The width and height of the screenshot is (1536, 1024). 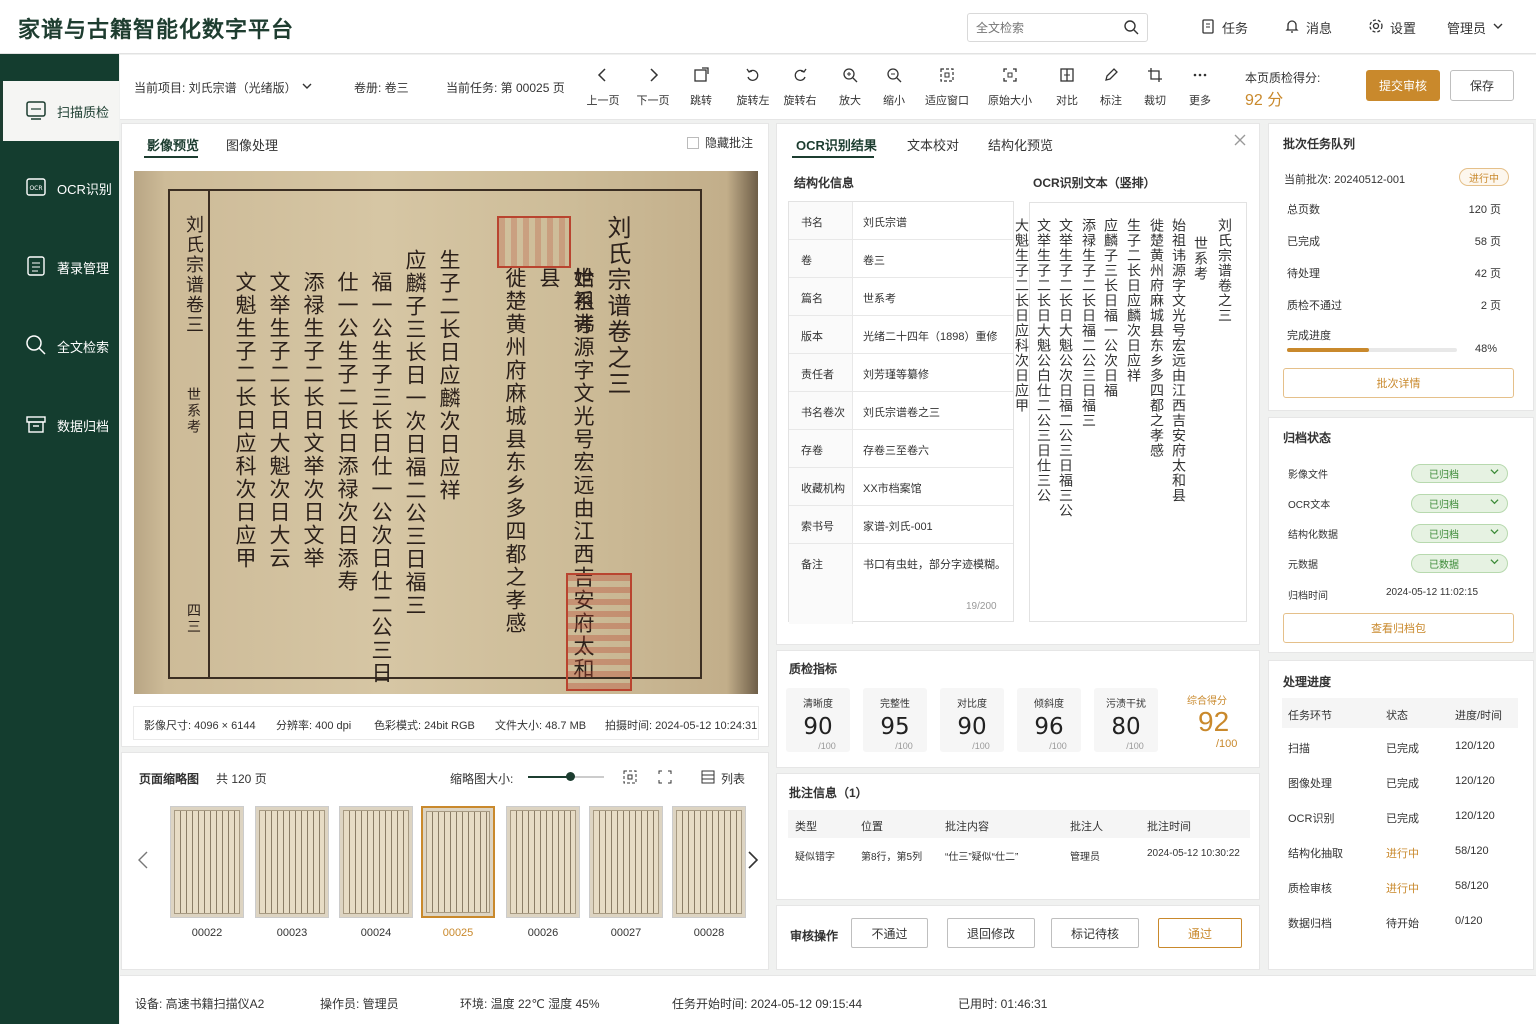 What do you see at coordinates (753, 861) in the screenshot?
I see `thumbs-next-arrow-icon` at bounding box center [753, 861].